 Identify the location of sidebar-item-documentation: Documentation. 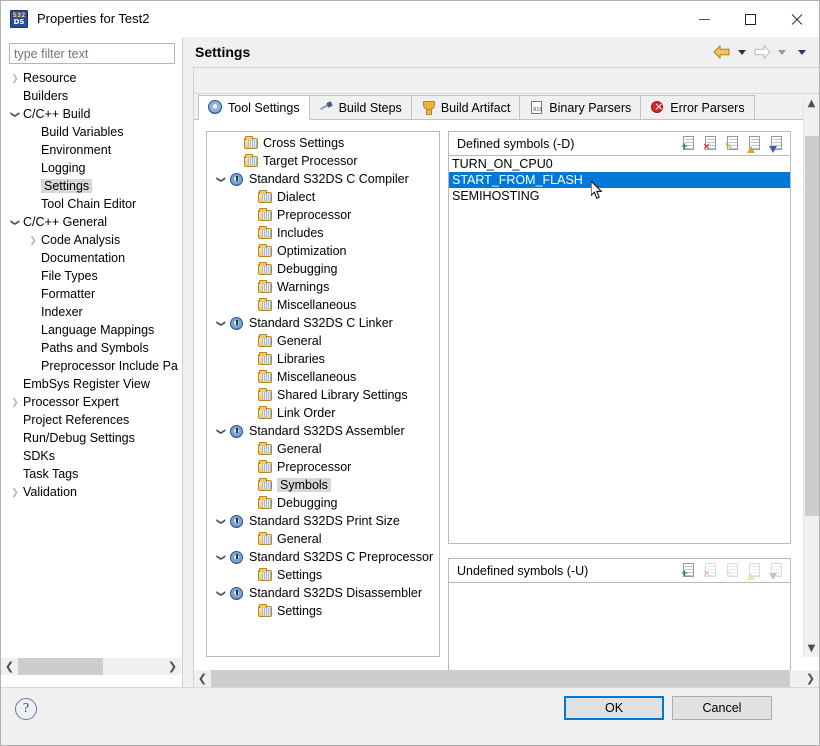
(91, 258).